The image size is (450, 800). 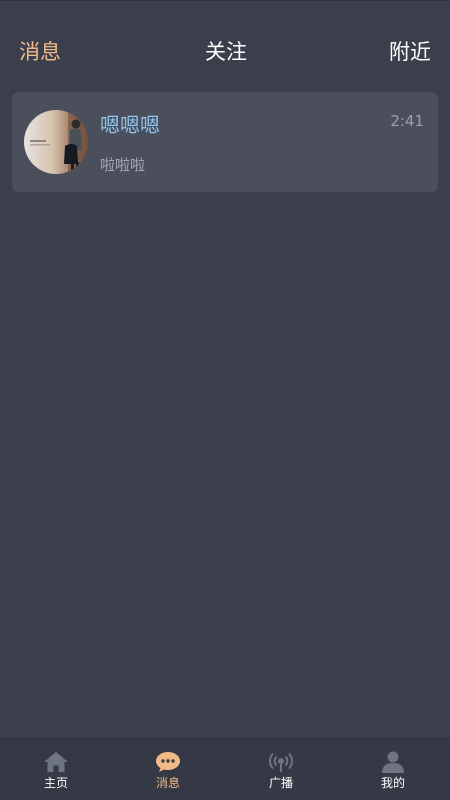 I want to click on conversation-item: 嗯嗯嗯 2:41 啦啦啦, so click(x=225, y=142).